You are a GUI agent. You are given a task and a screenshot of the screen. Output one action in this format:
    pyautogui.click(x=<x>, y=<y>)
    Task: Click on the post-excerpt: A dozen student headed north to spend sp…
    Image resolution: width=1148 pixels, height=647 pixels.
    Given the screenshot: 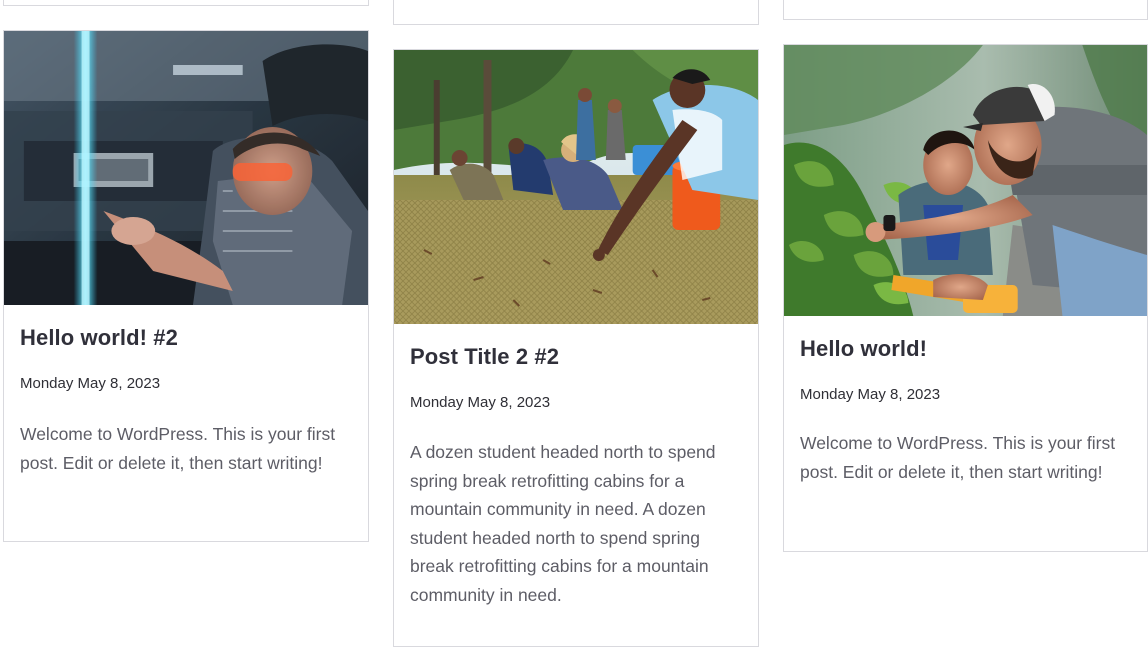 What is the action you would take?
    pyautogui.click(x=563, y=523)
    